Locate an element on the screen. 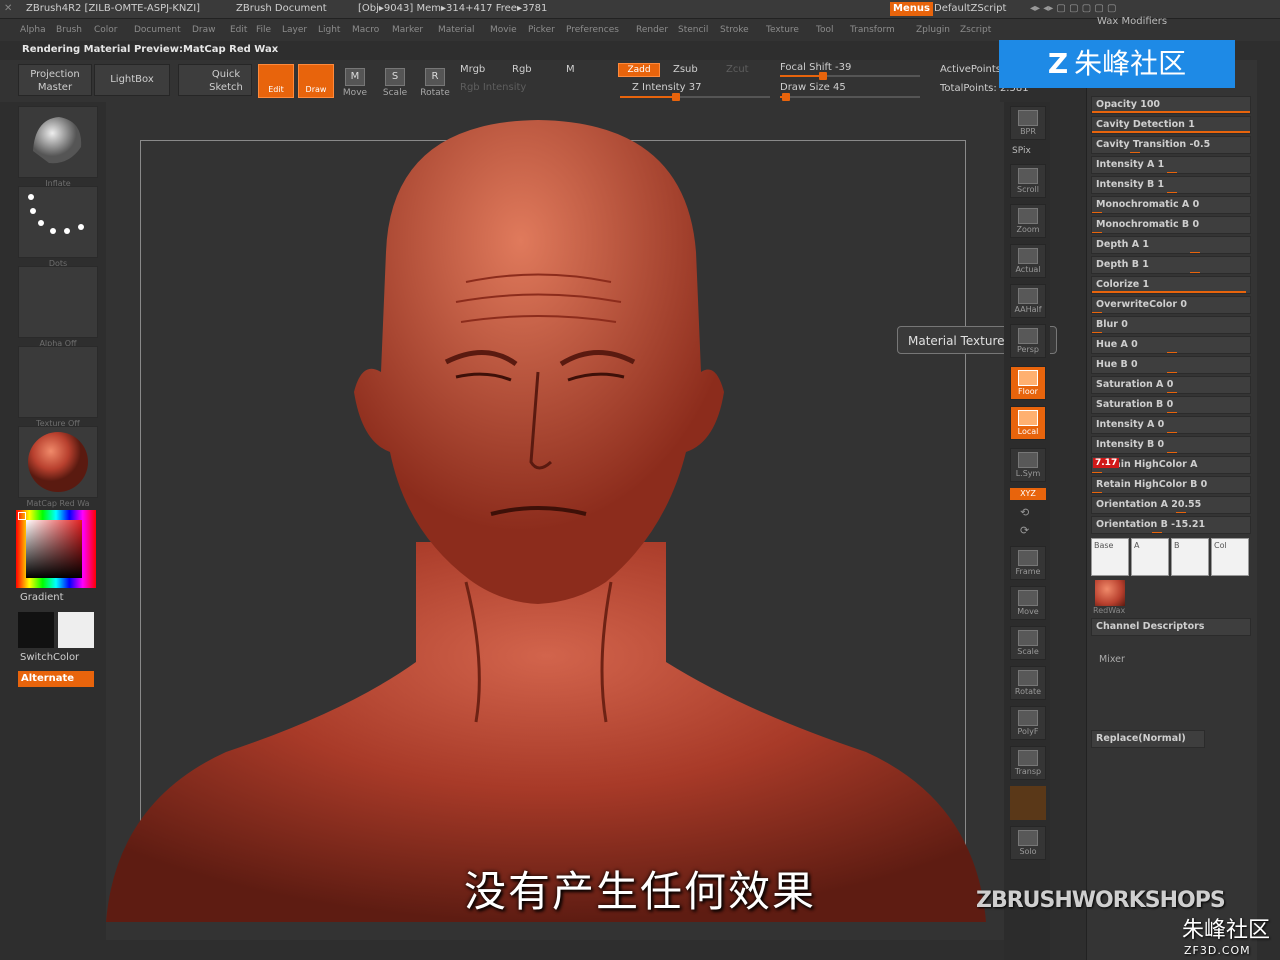 The width and height of the screenshot is (1280, 960). scale-view-button: Scale is located at coordinates (1028, 643).